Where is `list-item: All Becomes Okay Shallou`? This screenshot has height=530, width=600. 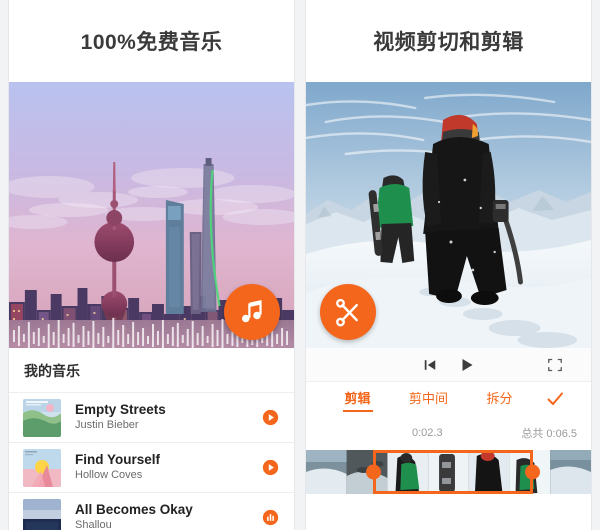 list-item: All Becomes Okay Shallou is located at coordinates (151, 511).